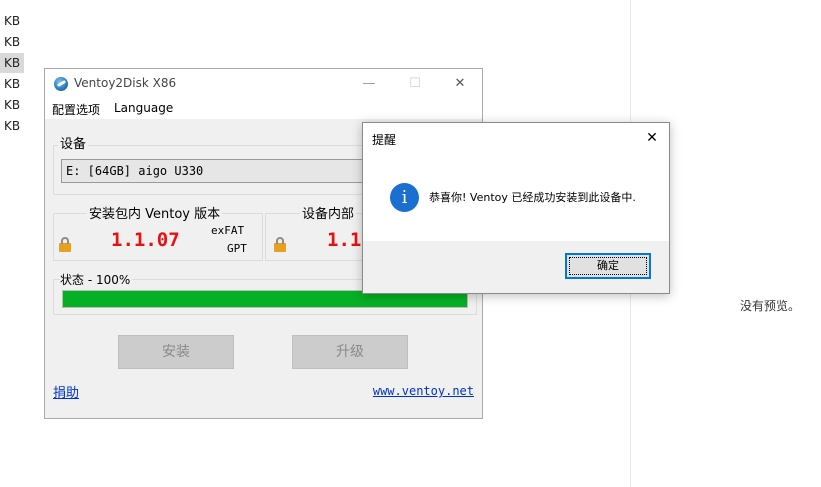 The width and height of the screenshot is (821, 487). I want to click on ok-button: 确定, so click(608, 266).